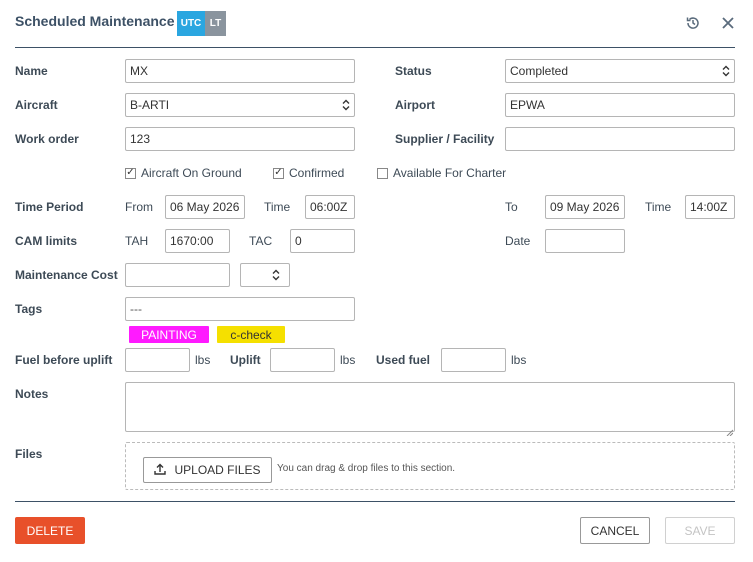 The width and height of the screenshot is (753, 562). Describe the element at coordinates (177, 275) in the screenshot. I see `maintenance-cost-input` at that location.